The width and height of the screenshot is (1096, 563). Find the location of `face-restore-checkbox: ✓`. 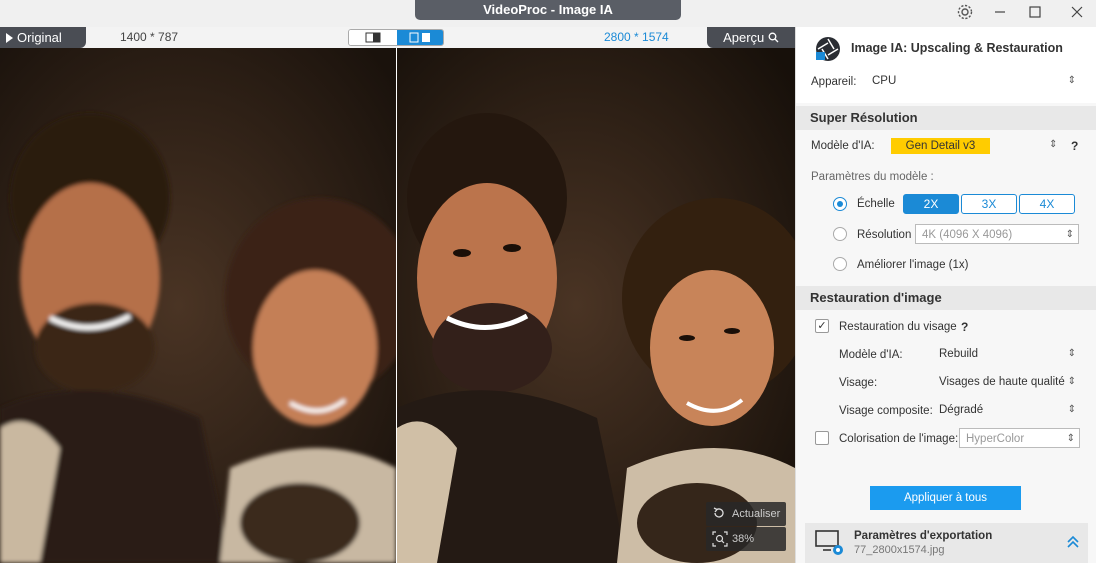

face-restore-checkbox: ✓ is located at coordinates (822, 326).